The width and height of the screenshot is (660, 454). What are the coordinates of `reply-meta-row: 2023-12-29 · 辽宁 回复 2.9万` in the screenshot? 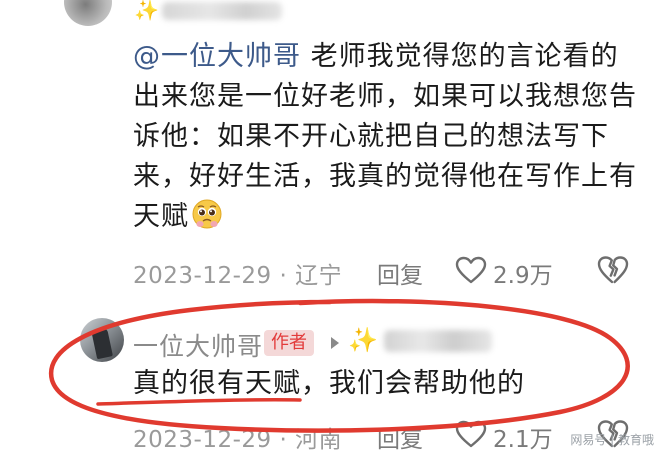 It's located at (388, 271).